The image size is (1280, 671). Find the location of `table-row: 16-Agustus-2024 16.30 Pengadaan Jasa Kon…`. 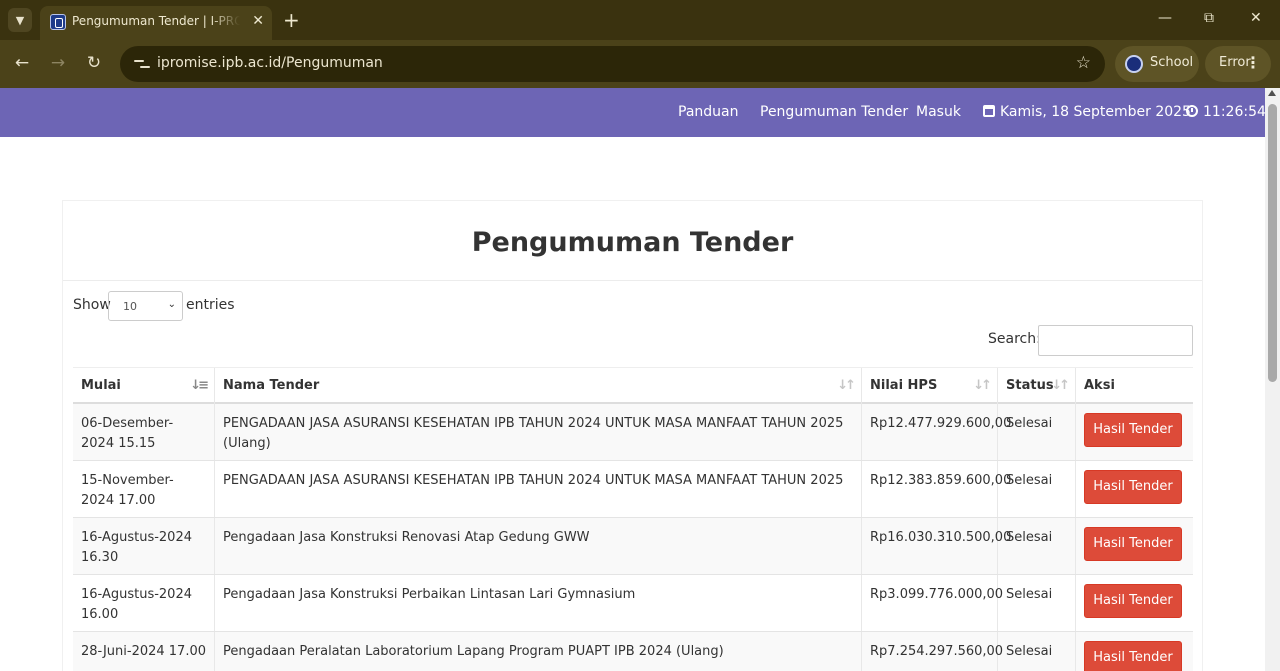

table-row: 16-Agustus-2024 16.30 Pengadaan Jasa Kon… is located at coordinates (633, 546).